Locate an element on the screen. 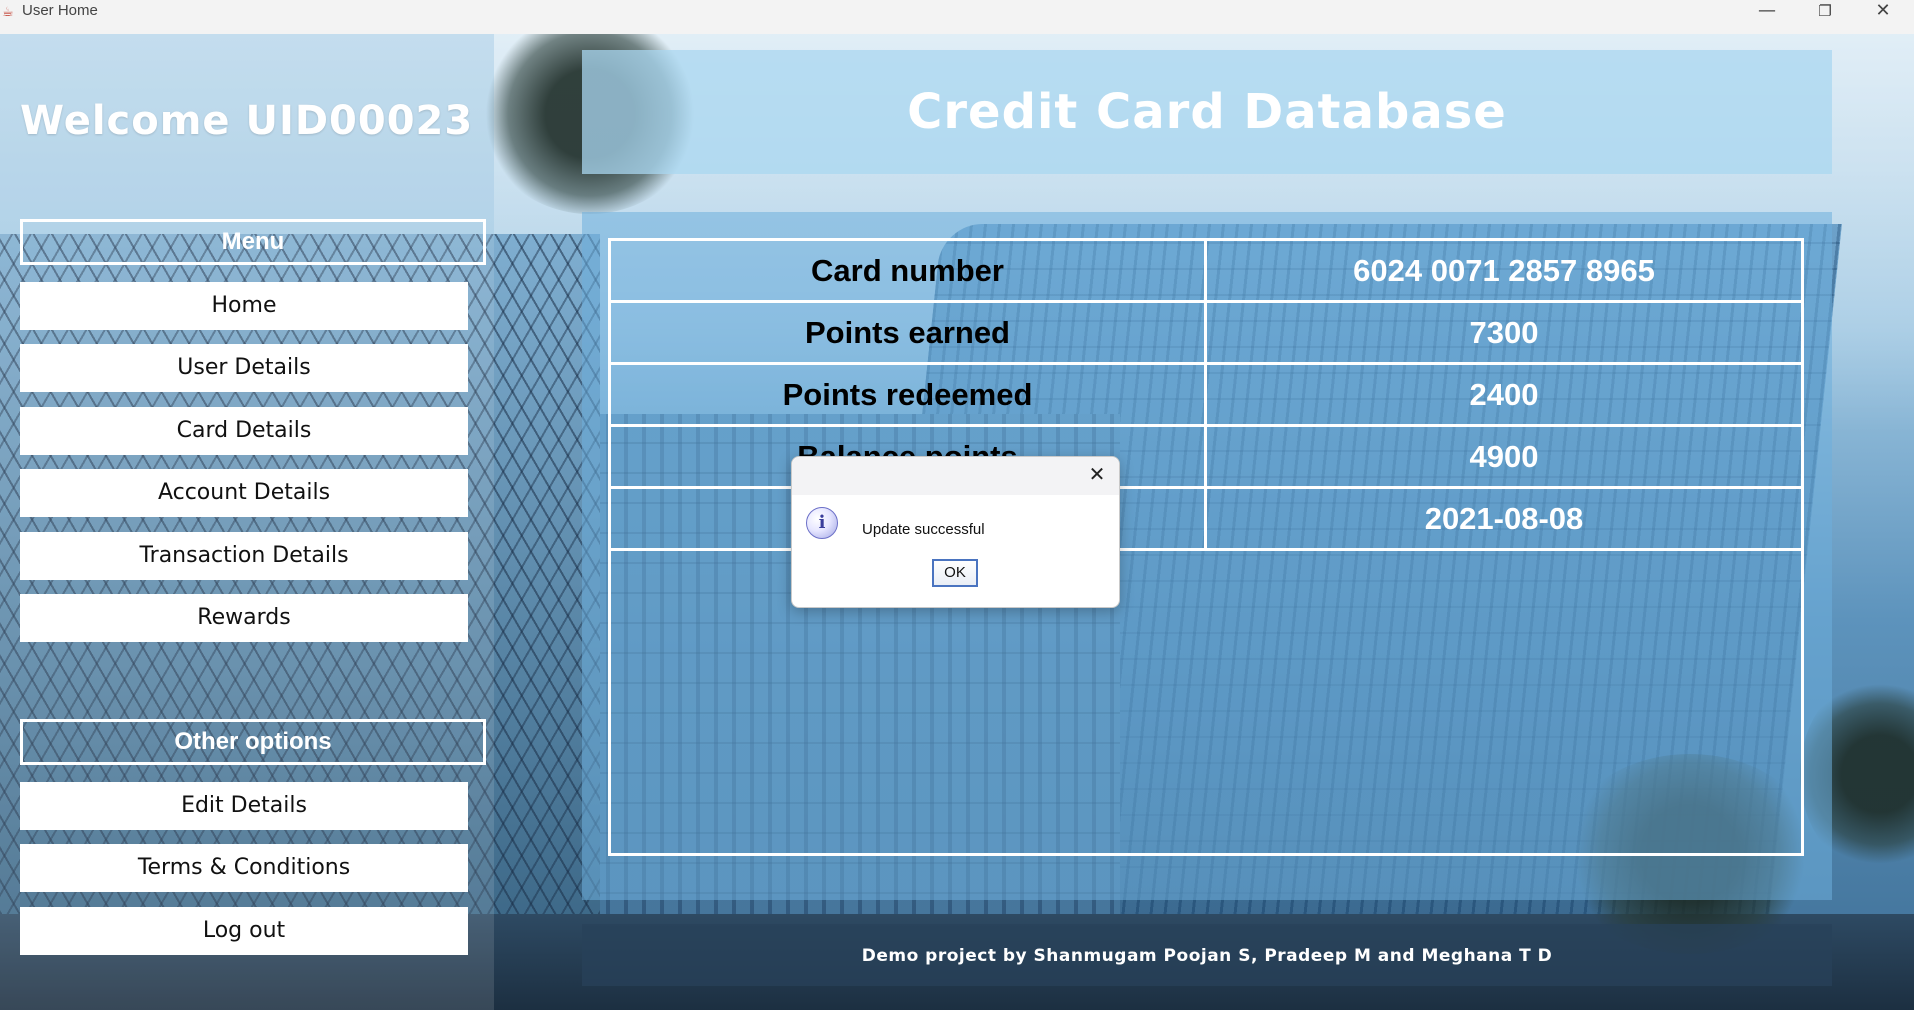  close-window-icon: ✕ is located at coordinates (1883, 15).